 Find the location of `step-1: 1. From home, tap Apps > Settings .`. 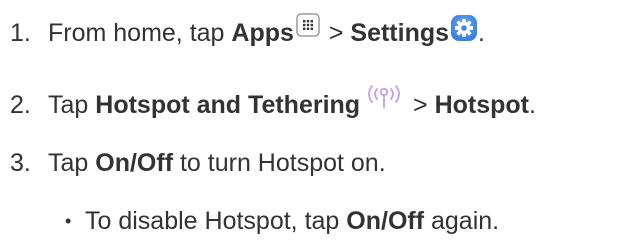

step-1: 1. From home, tap Apps > Settings . is located at coordinates (247, 30).